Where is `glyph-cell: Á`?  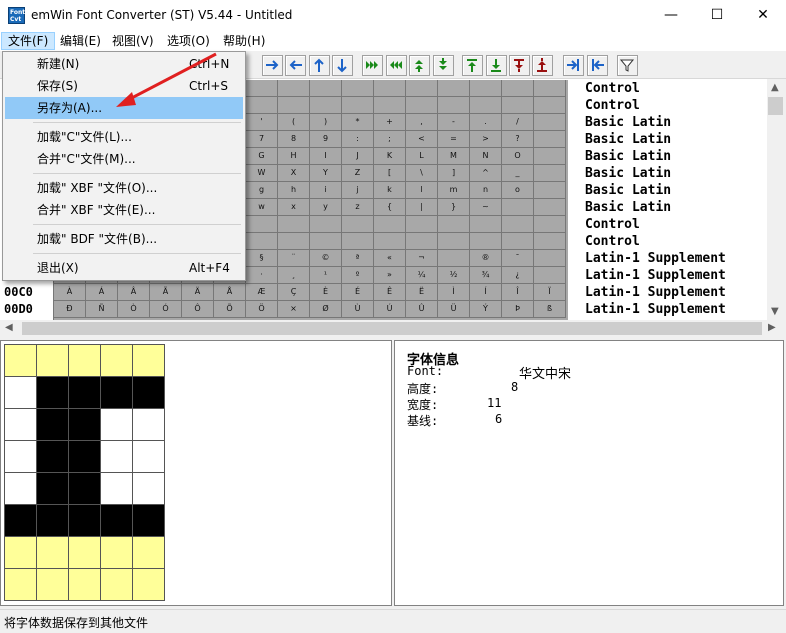
glyph-cell: Á is located at coordinates (102, 292).